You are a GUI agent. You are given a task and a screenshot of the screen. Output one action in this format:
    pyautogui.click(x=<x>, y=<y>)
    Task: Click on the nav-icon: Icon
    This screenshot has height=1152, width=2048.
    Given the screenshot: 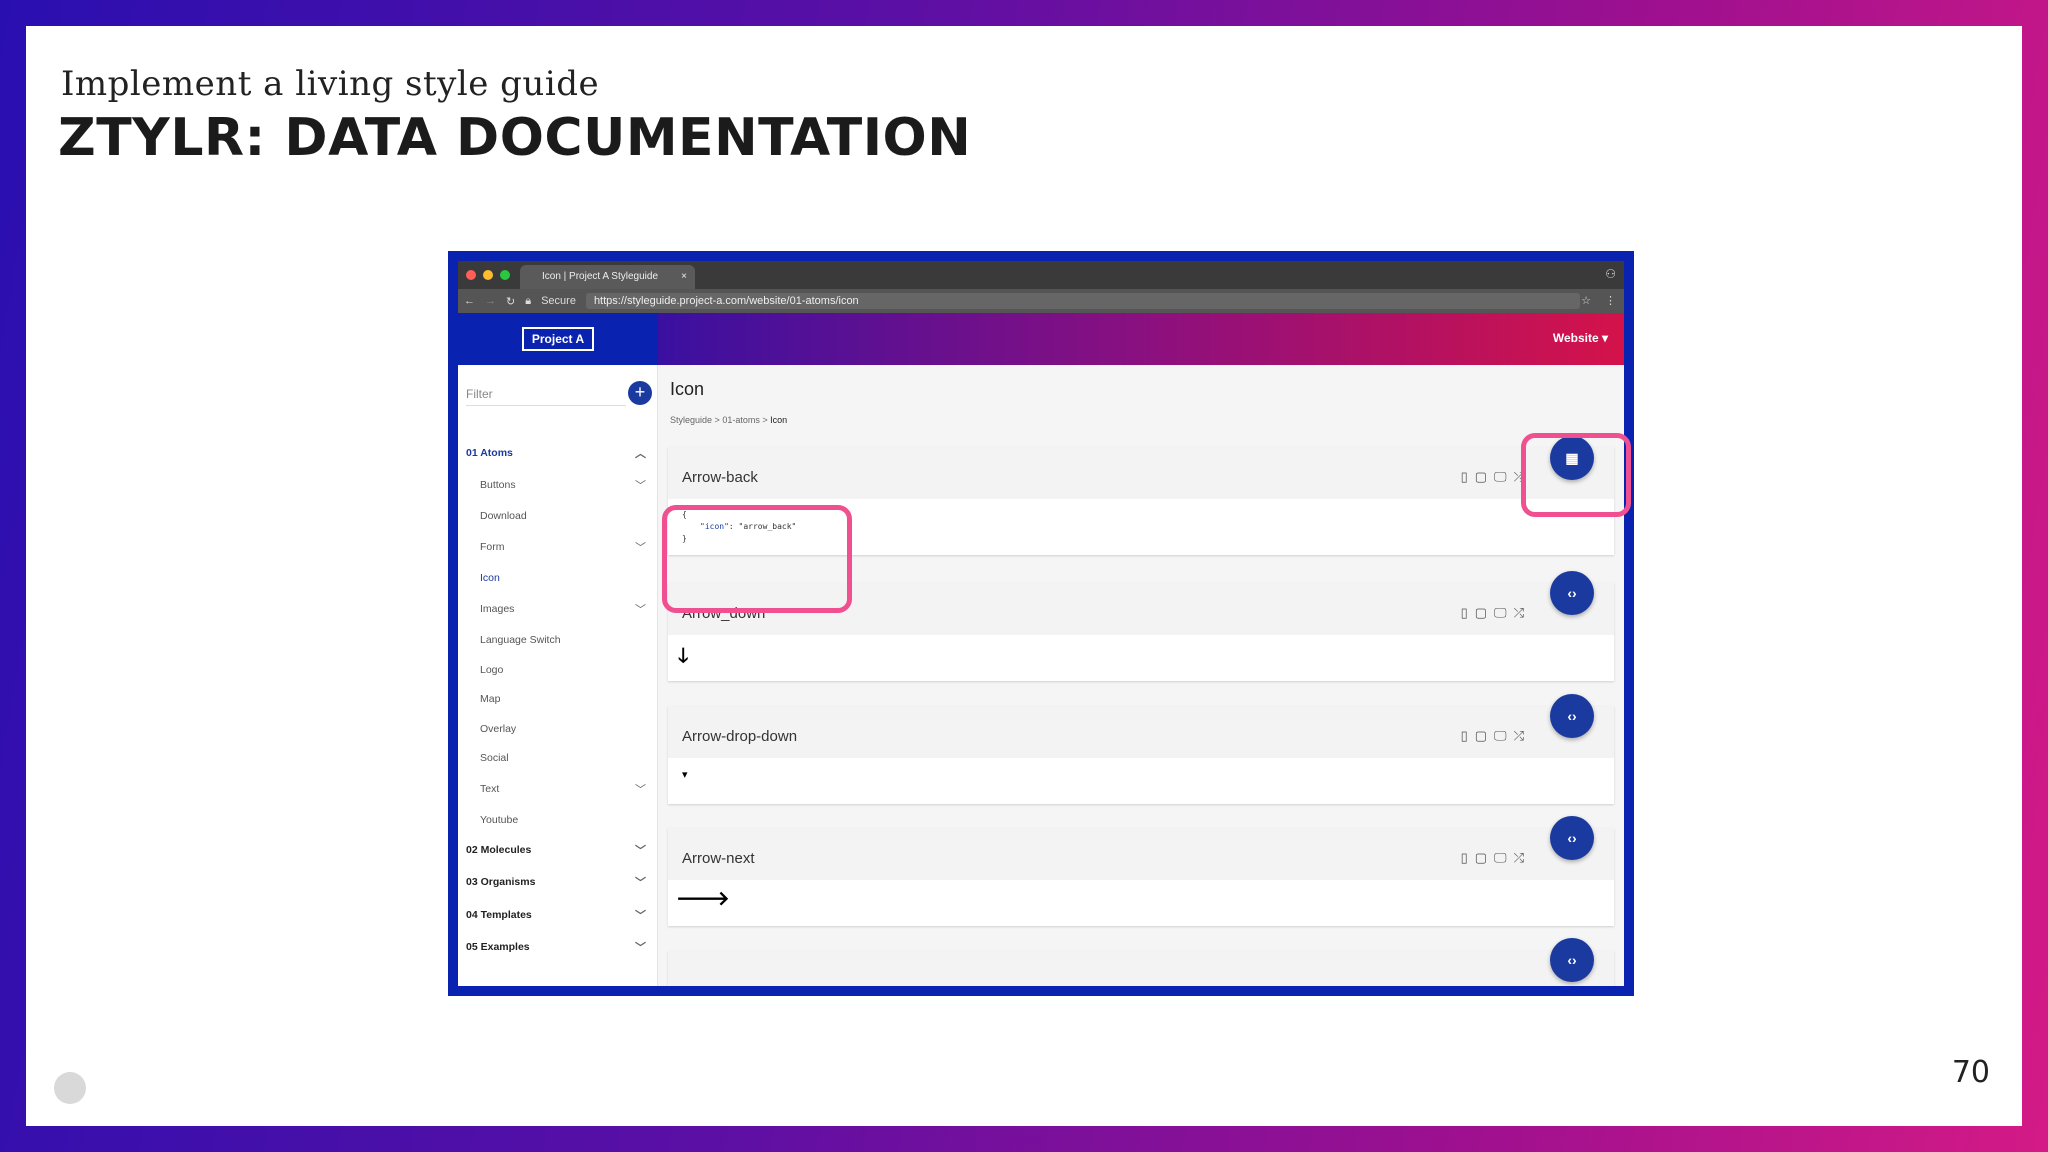 What is the action you would take?
    pyautogui.click(x=565, y=578)
    